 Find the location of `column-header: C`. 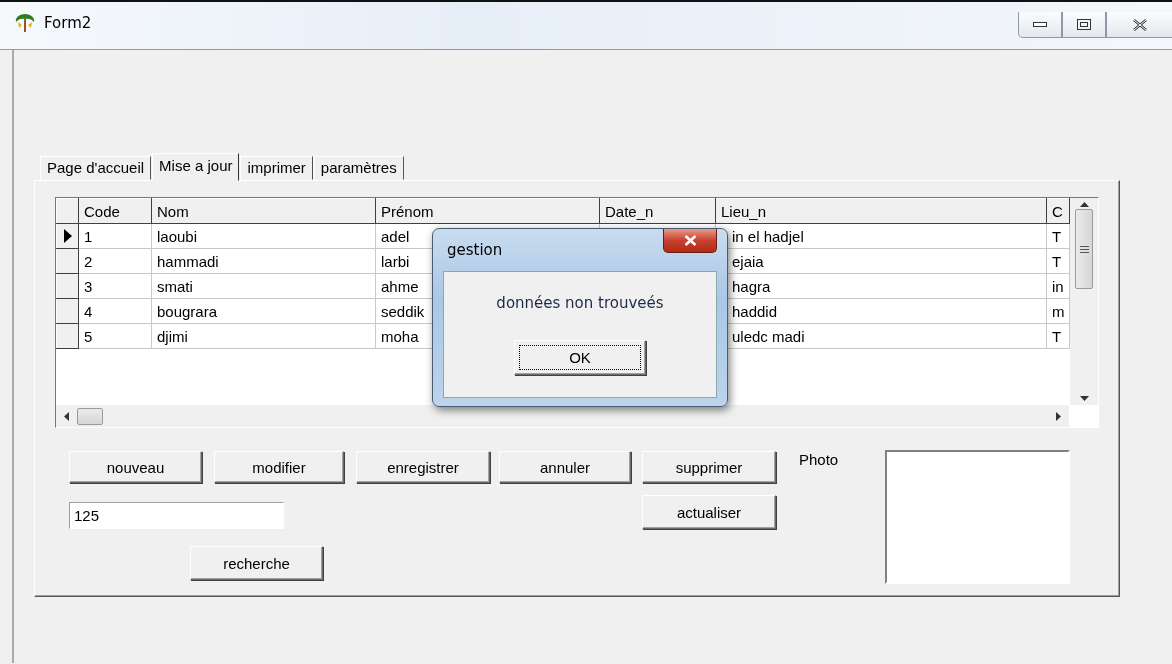

column-header: C is located at coordinates (1058, 211).